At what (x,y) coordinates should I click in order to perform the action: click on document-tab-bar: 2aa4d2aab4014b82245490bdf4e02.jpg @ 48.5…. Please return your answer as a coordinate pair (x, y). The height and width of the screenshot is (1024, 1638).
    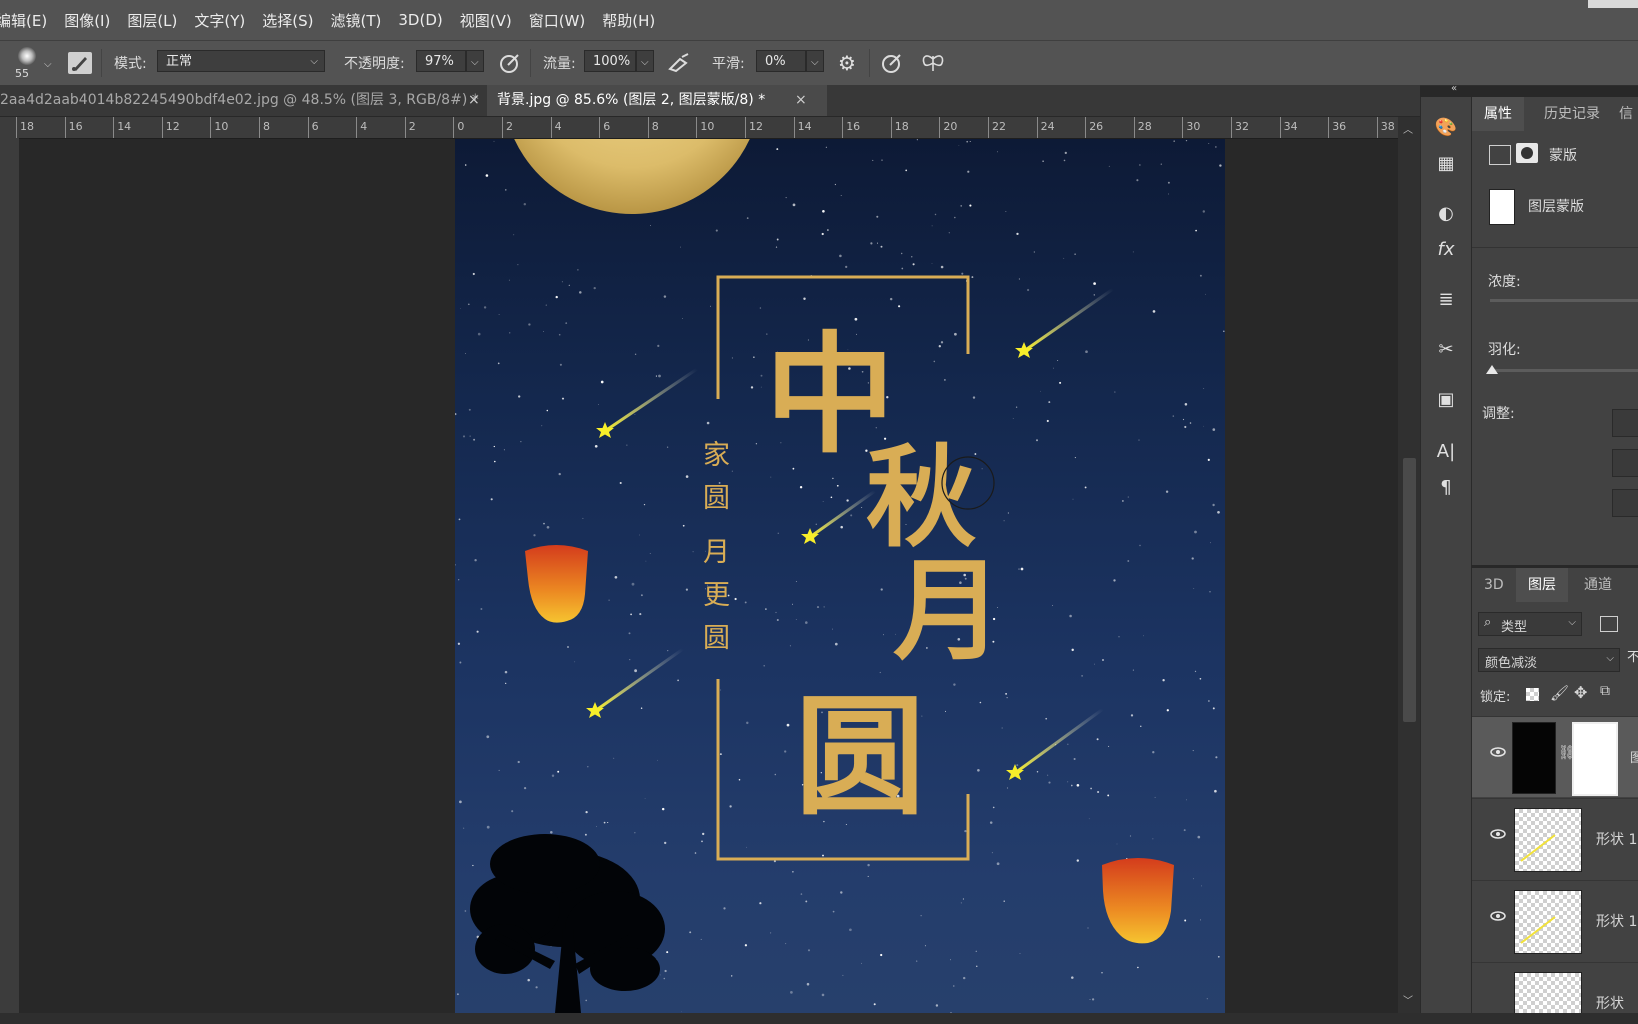
    Looking at the image, I should click on (710, 100).